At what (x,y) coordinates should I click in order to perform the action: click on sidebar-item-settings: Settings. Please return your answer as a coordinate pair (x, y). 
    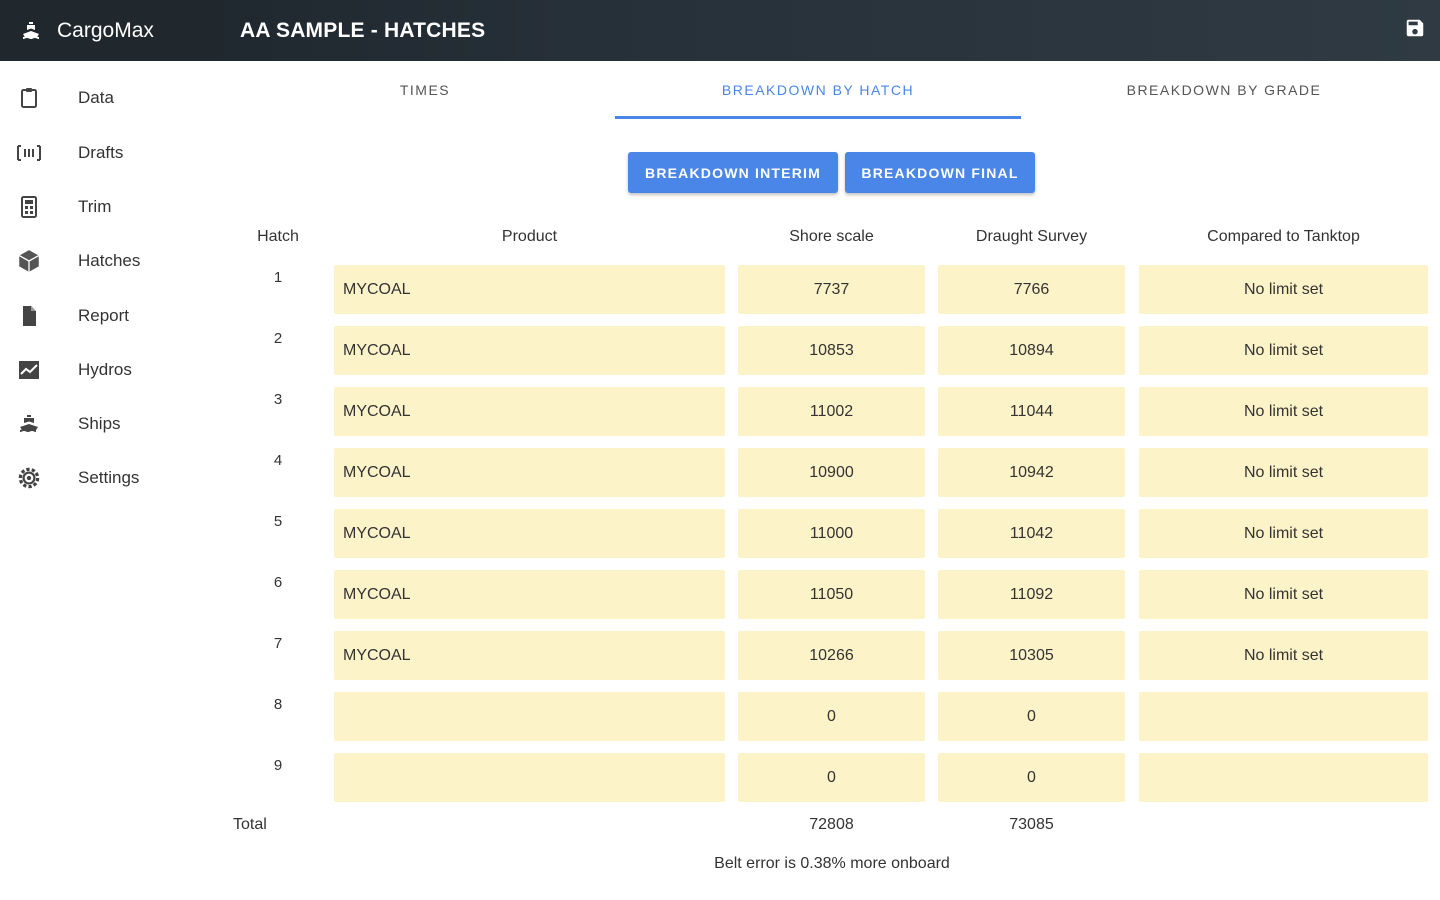
    Looking at the image, I should click on (111, 478).